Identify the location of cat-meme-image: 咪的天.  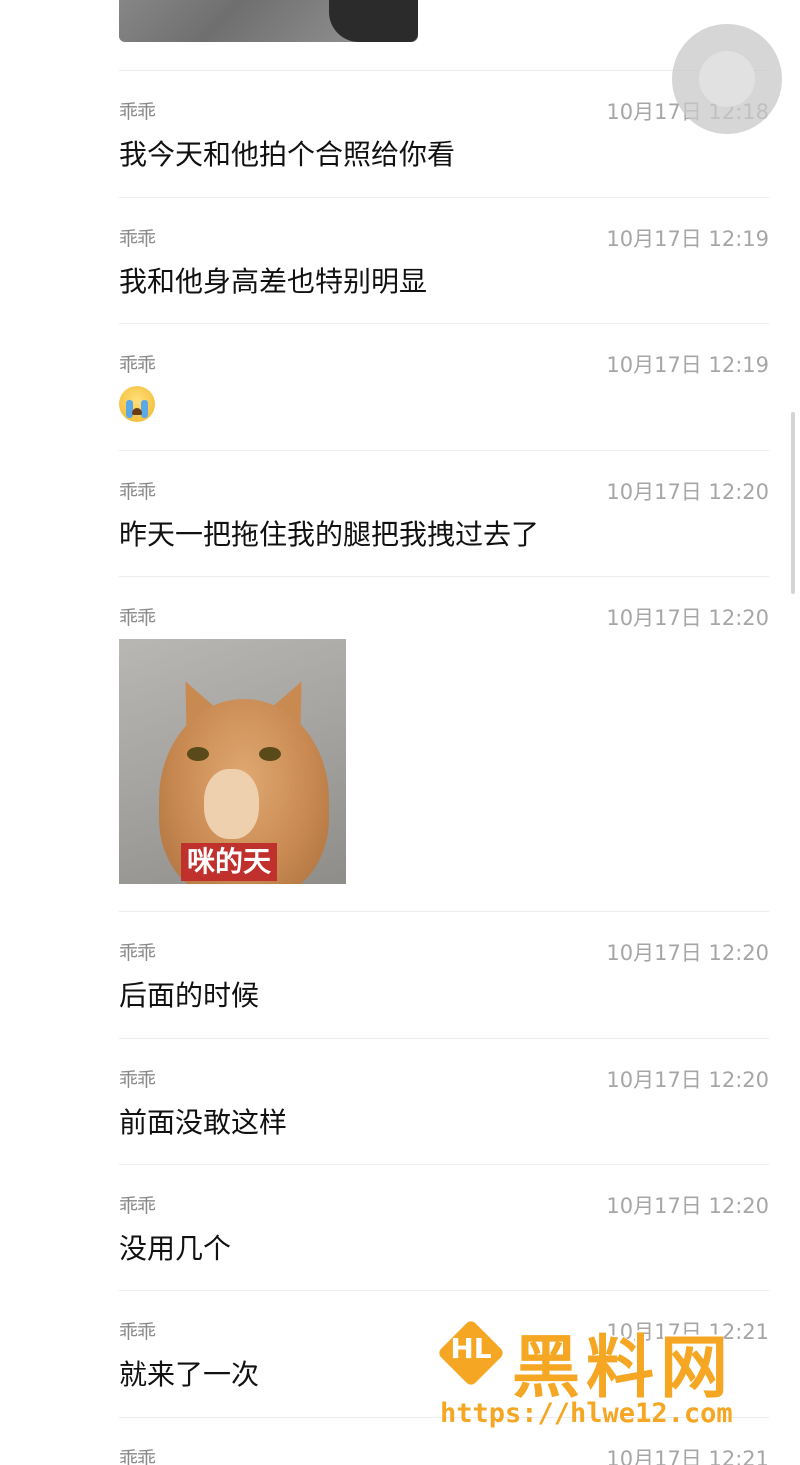
(232, 761).